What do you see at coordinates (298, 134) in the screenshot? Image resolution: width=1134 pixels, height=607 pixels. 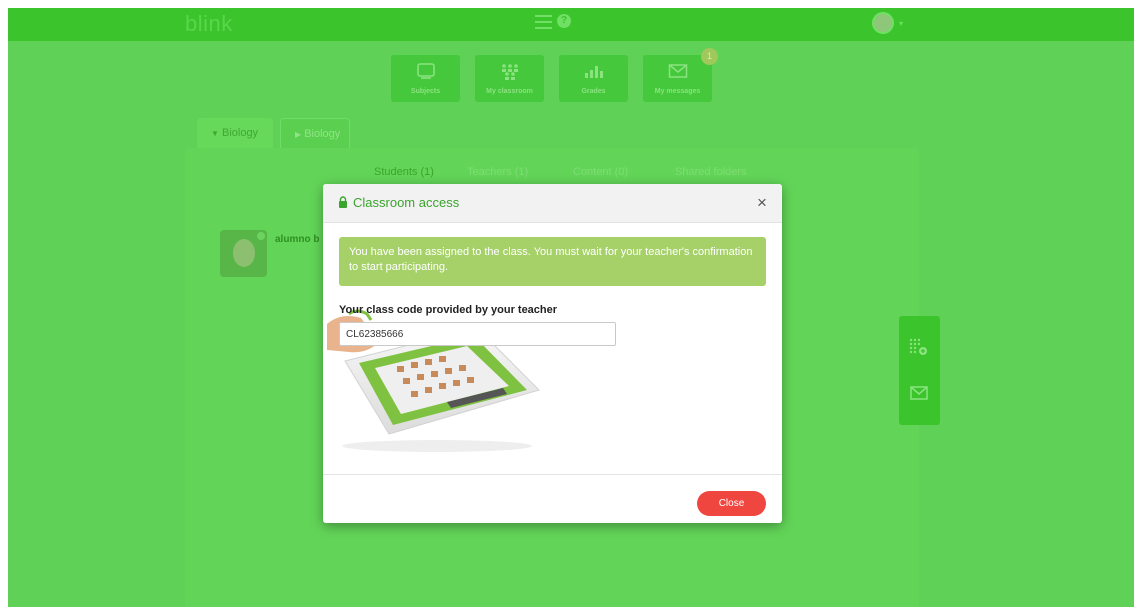 I see `caret-right-icon: ▶` at bounding box center [298, 134].